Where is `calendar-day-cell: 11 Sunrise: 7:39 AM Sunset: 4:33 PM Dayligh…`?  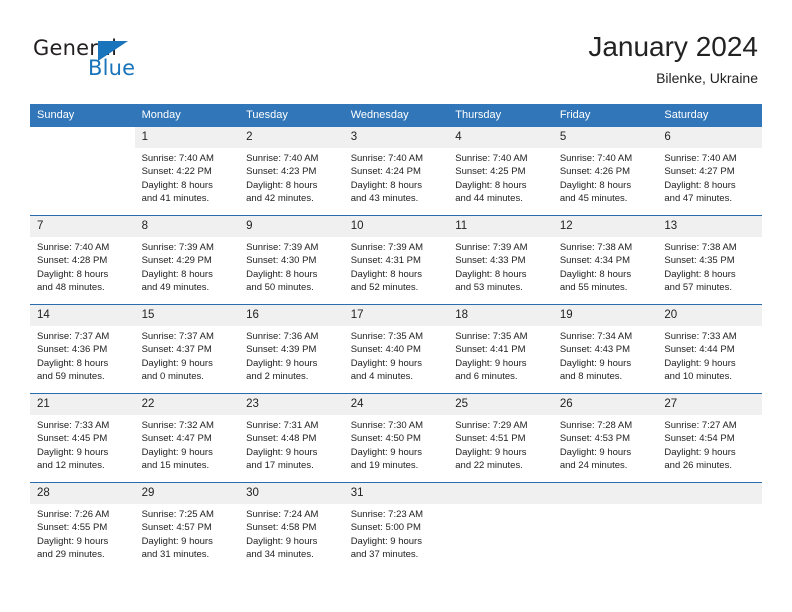
calendar-day-cell: 11 Sunrise: 7:39 AM Sunset: 4:33 PM Dayligh… is located at coordinates (500, 260).